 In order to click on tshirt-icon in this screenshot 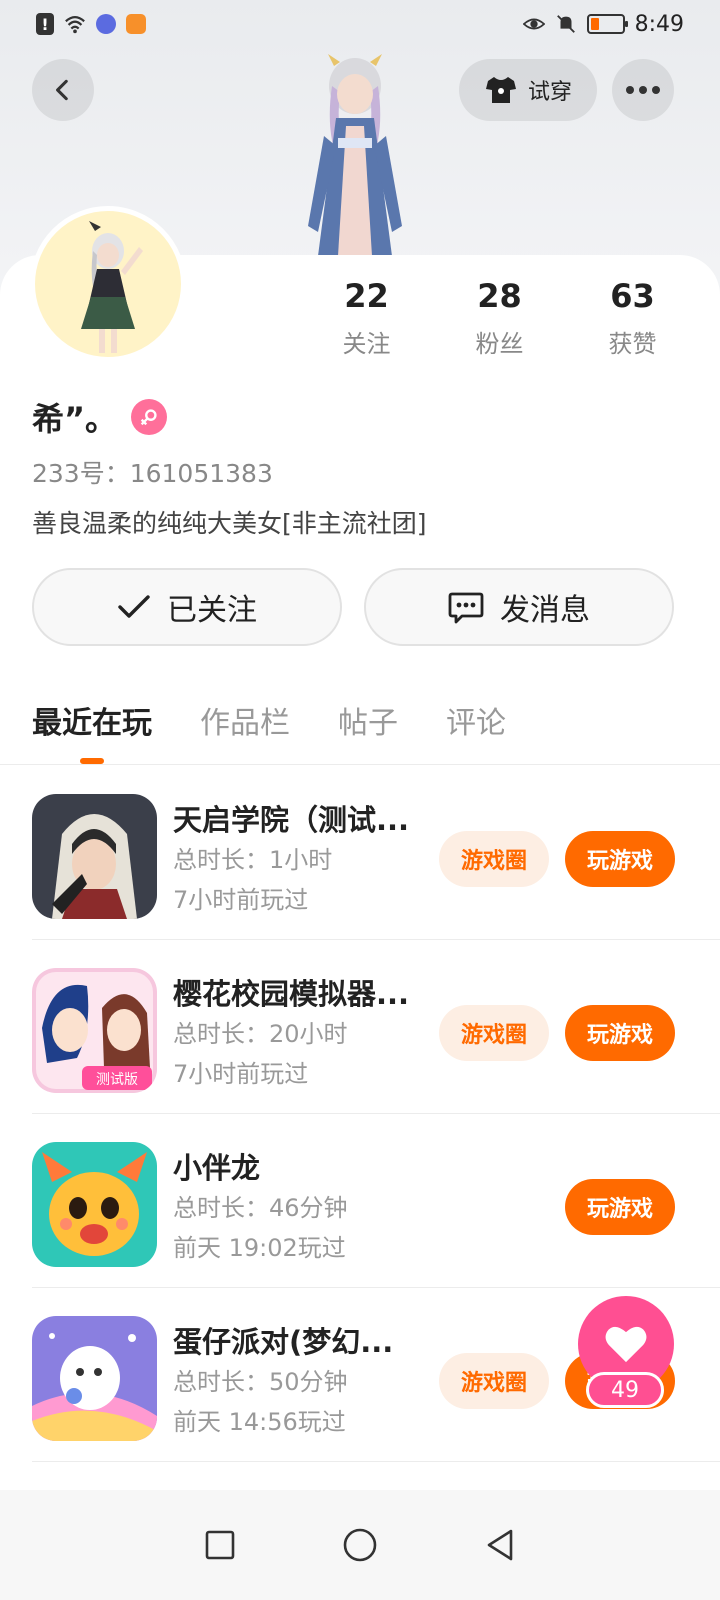, I will do `click(500, 90)`.